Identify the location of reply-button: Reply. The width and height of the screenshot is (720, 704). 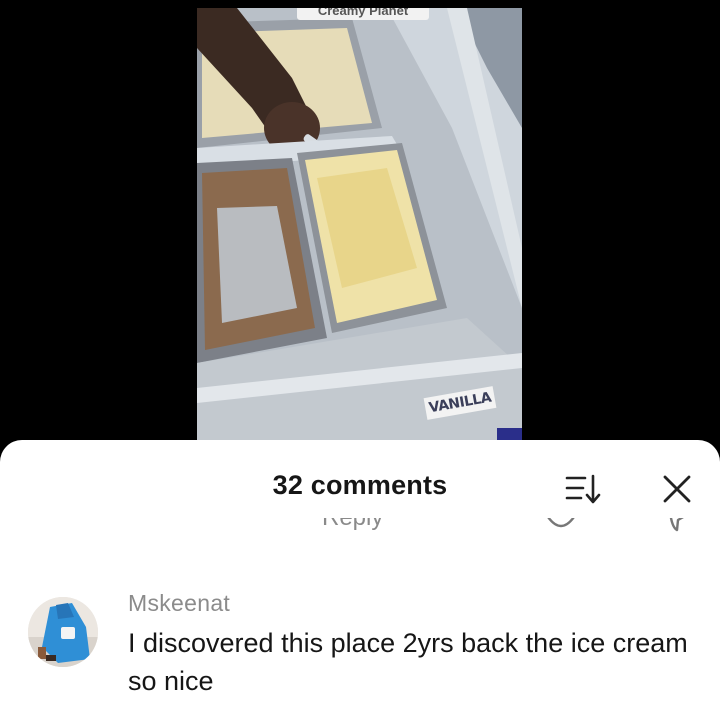
(352, 525).